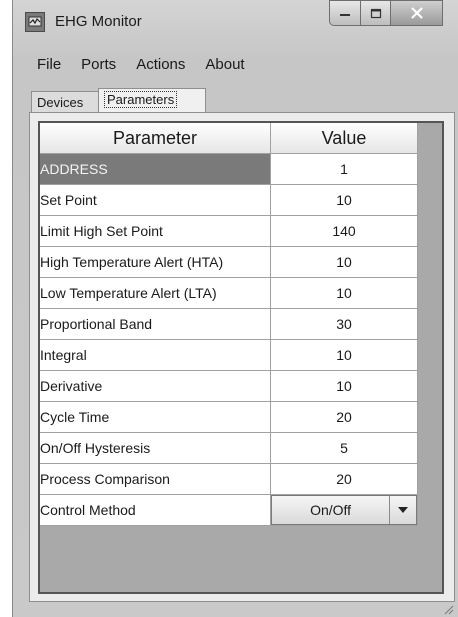 The height and width of the screenshot is (617, 458). I want to click on menu-actions: Actions, so click(160, 65).